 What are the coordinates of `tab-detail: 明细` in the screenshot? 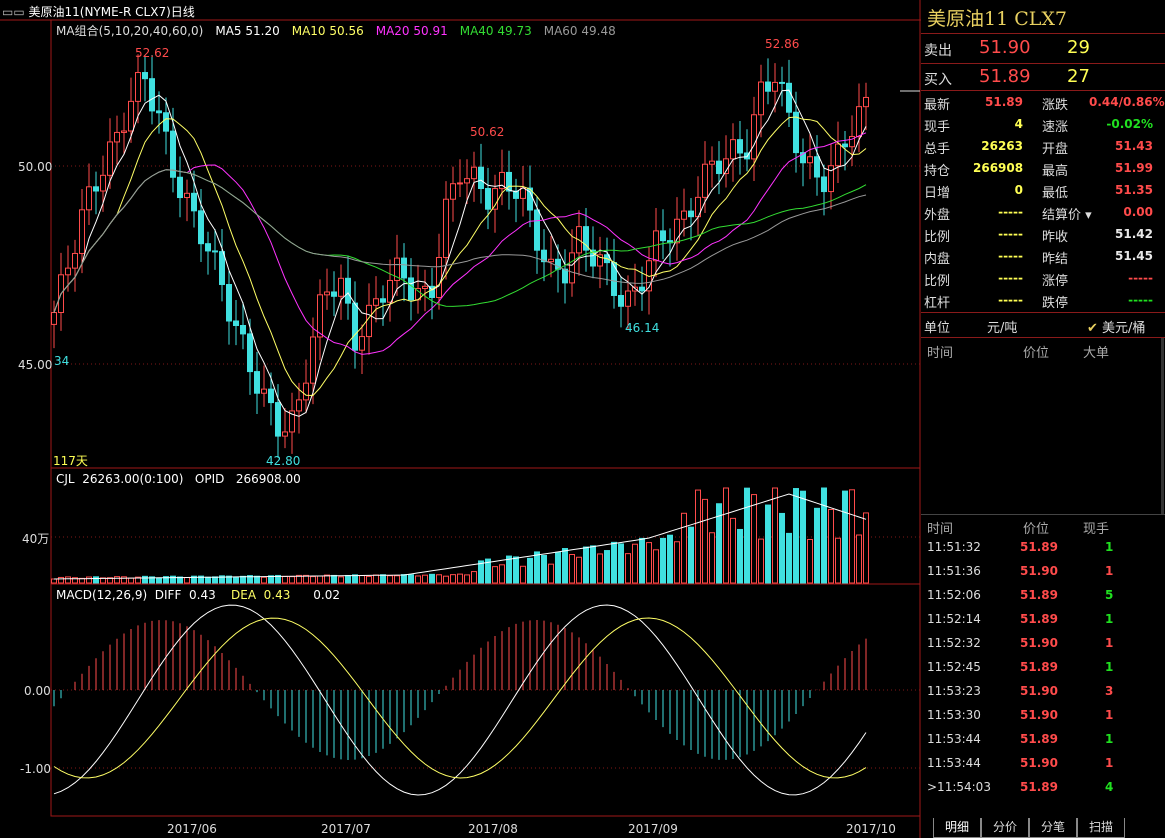 It's located at (957, 828).